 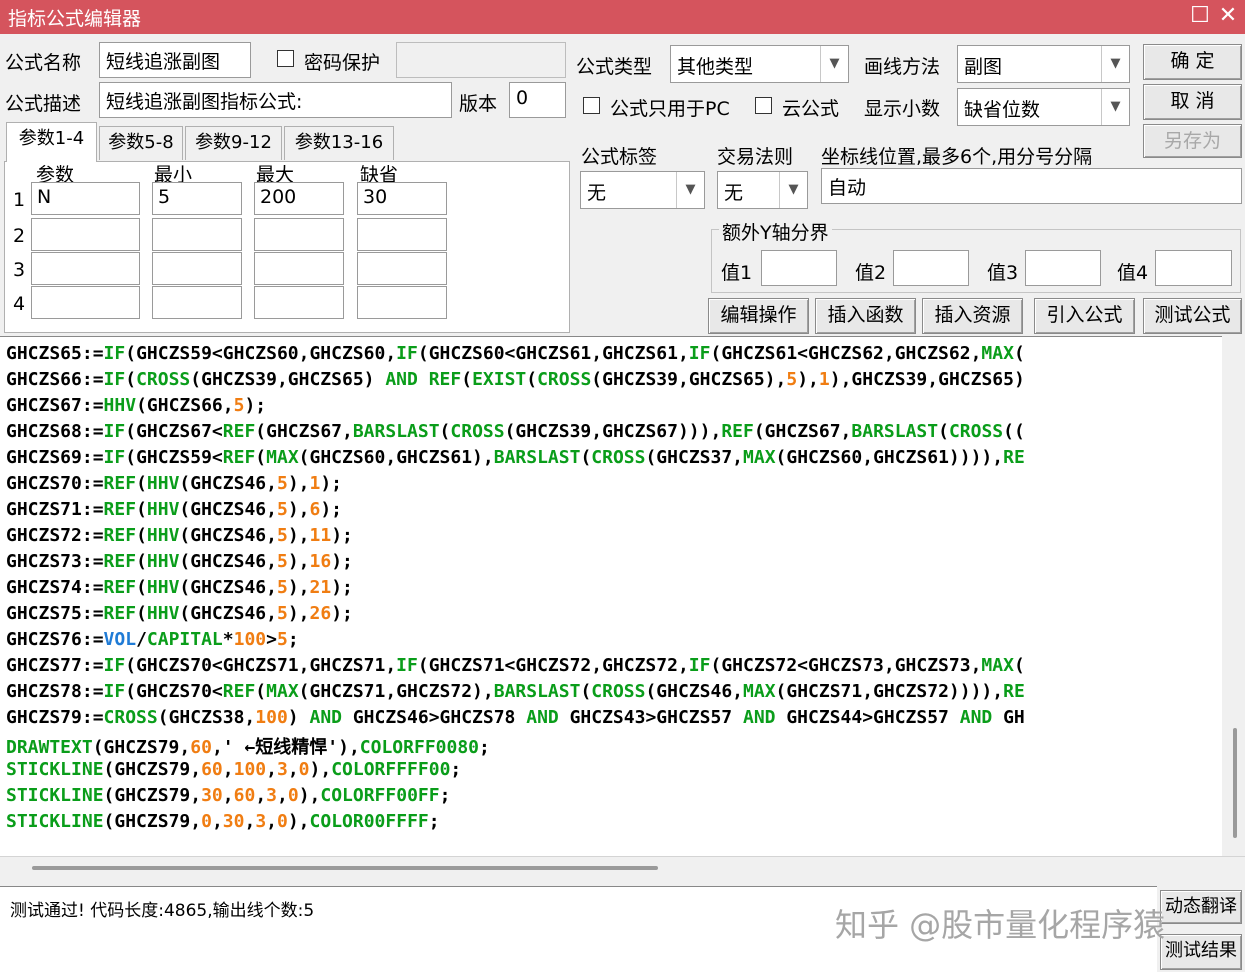 I want to click on watermark-text: 知乎 @股市量化程序猿, so click(x=1000, y=925).